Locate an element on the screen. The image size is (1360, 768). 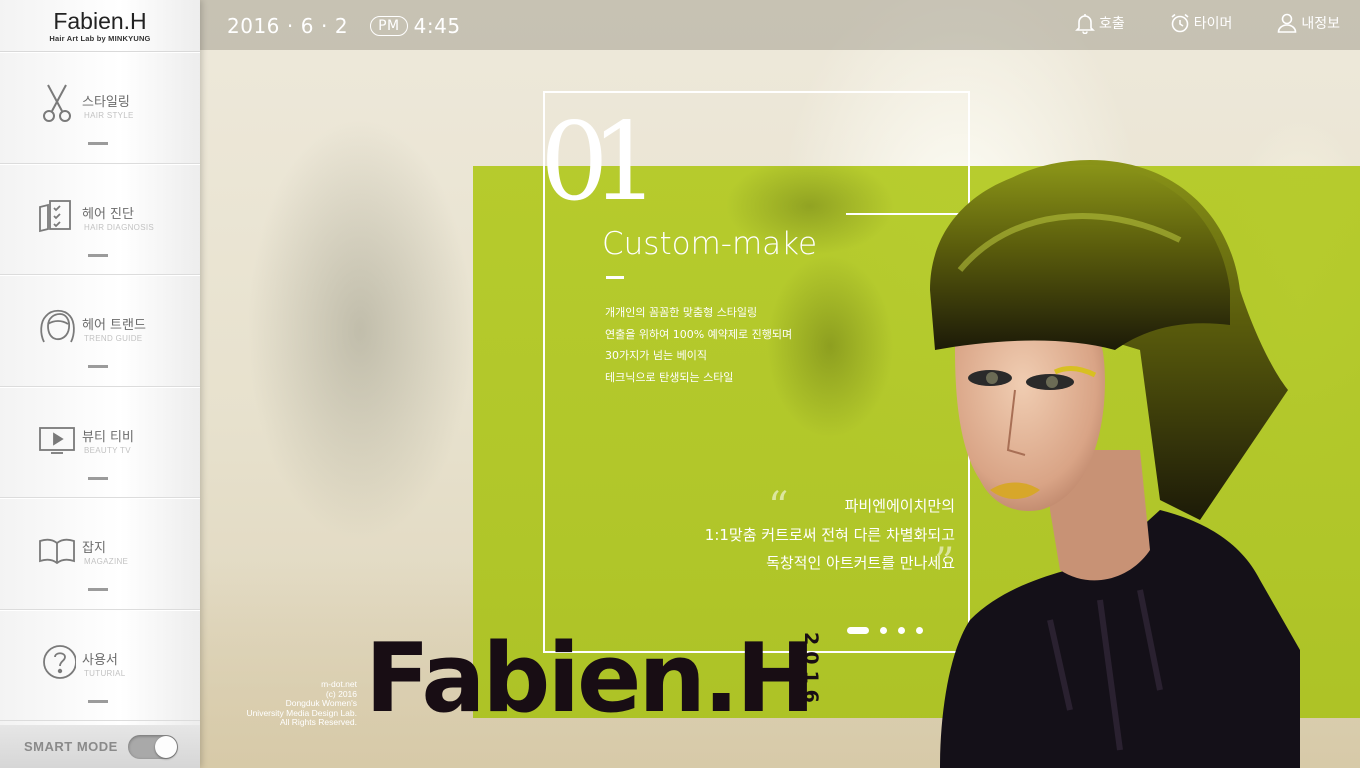
sidebar-item-label: 헤어 진단 is located at coordinates (108, 214).